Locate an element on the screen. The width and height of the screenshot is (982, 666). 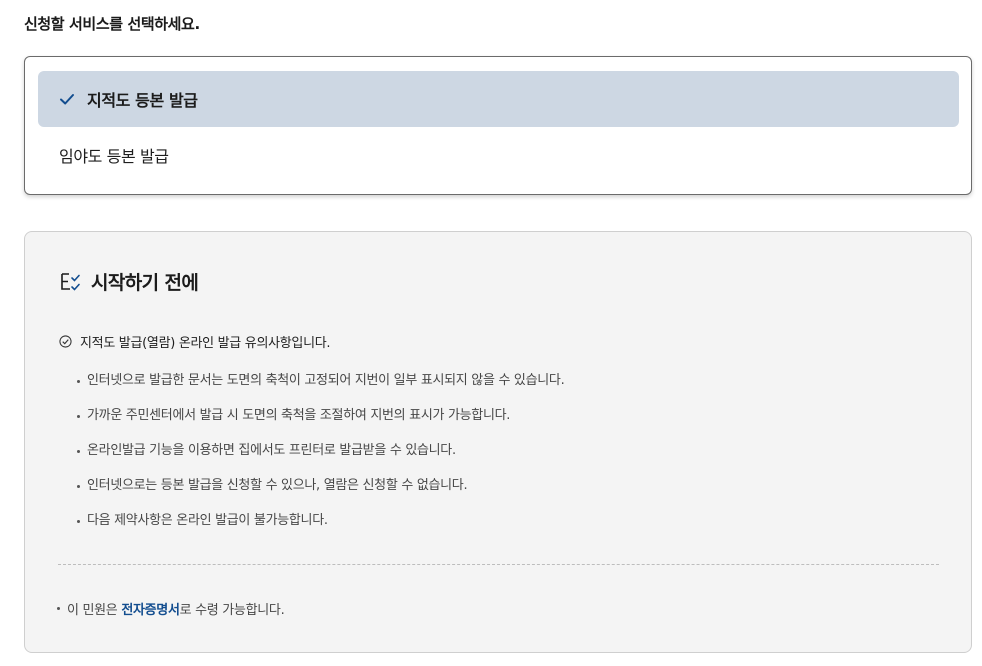
notice-text: 지적도 발급(열람) 온라인 발급 유의사항입니다. is located at coordinates (205, 343).